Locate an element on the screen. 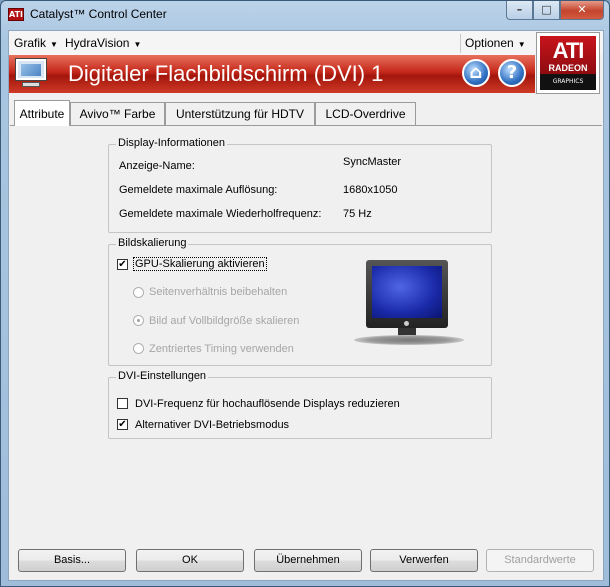 This screenshot has width=610, height=587. menu-grafik-label: Grafik is located at coordinates (30, 43).